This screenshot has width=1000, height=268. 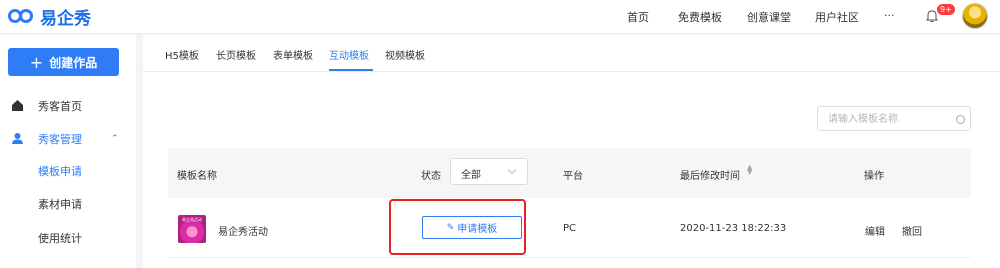 I want to click on template-name: 易企秀活动, so click(x=243, y=232).